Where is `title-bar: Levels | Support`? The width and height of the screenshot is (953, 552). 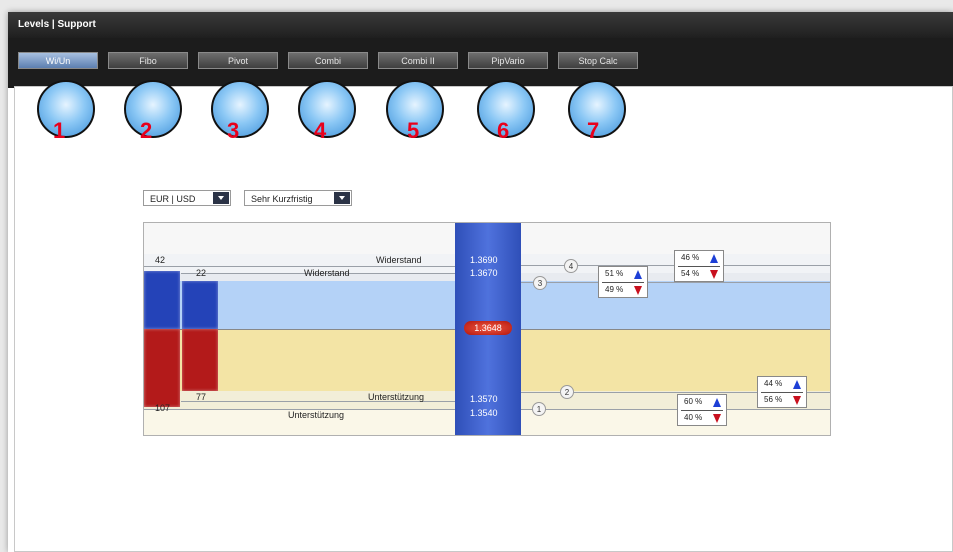
title-bar: Levels | Support is located at coordinates (480, 25).